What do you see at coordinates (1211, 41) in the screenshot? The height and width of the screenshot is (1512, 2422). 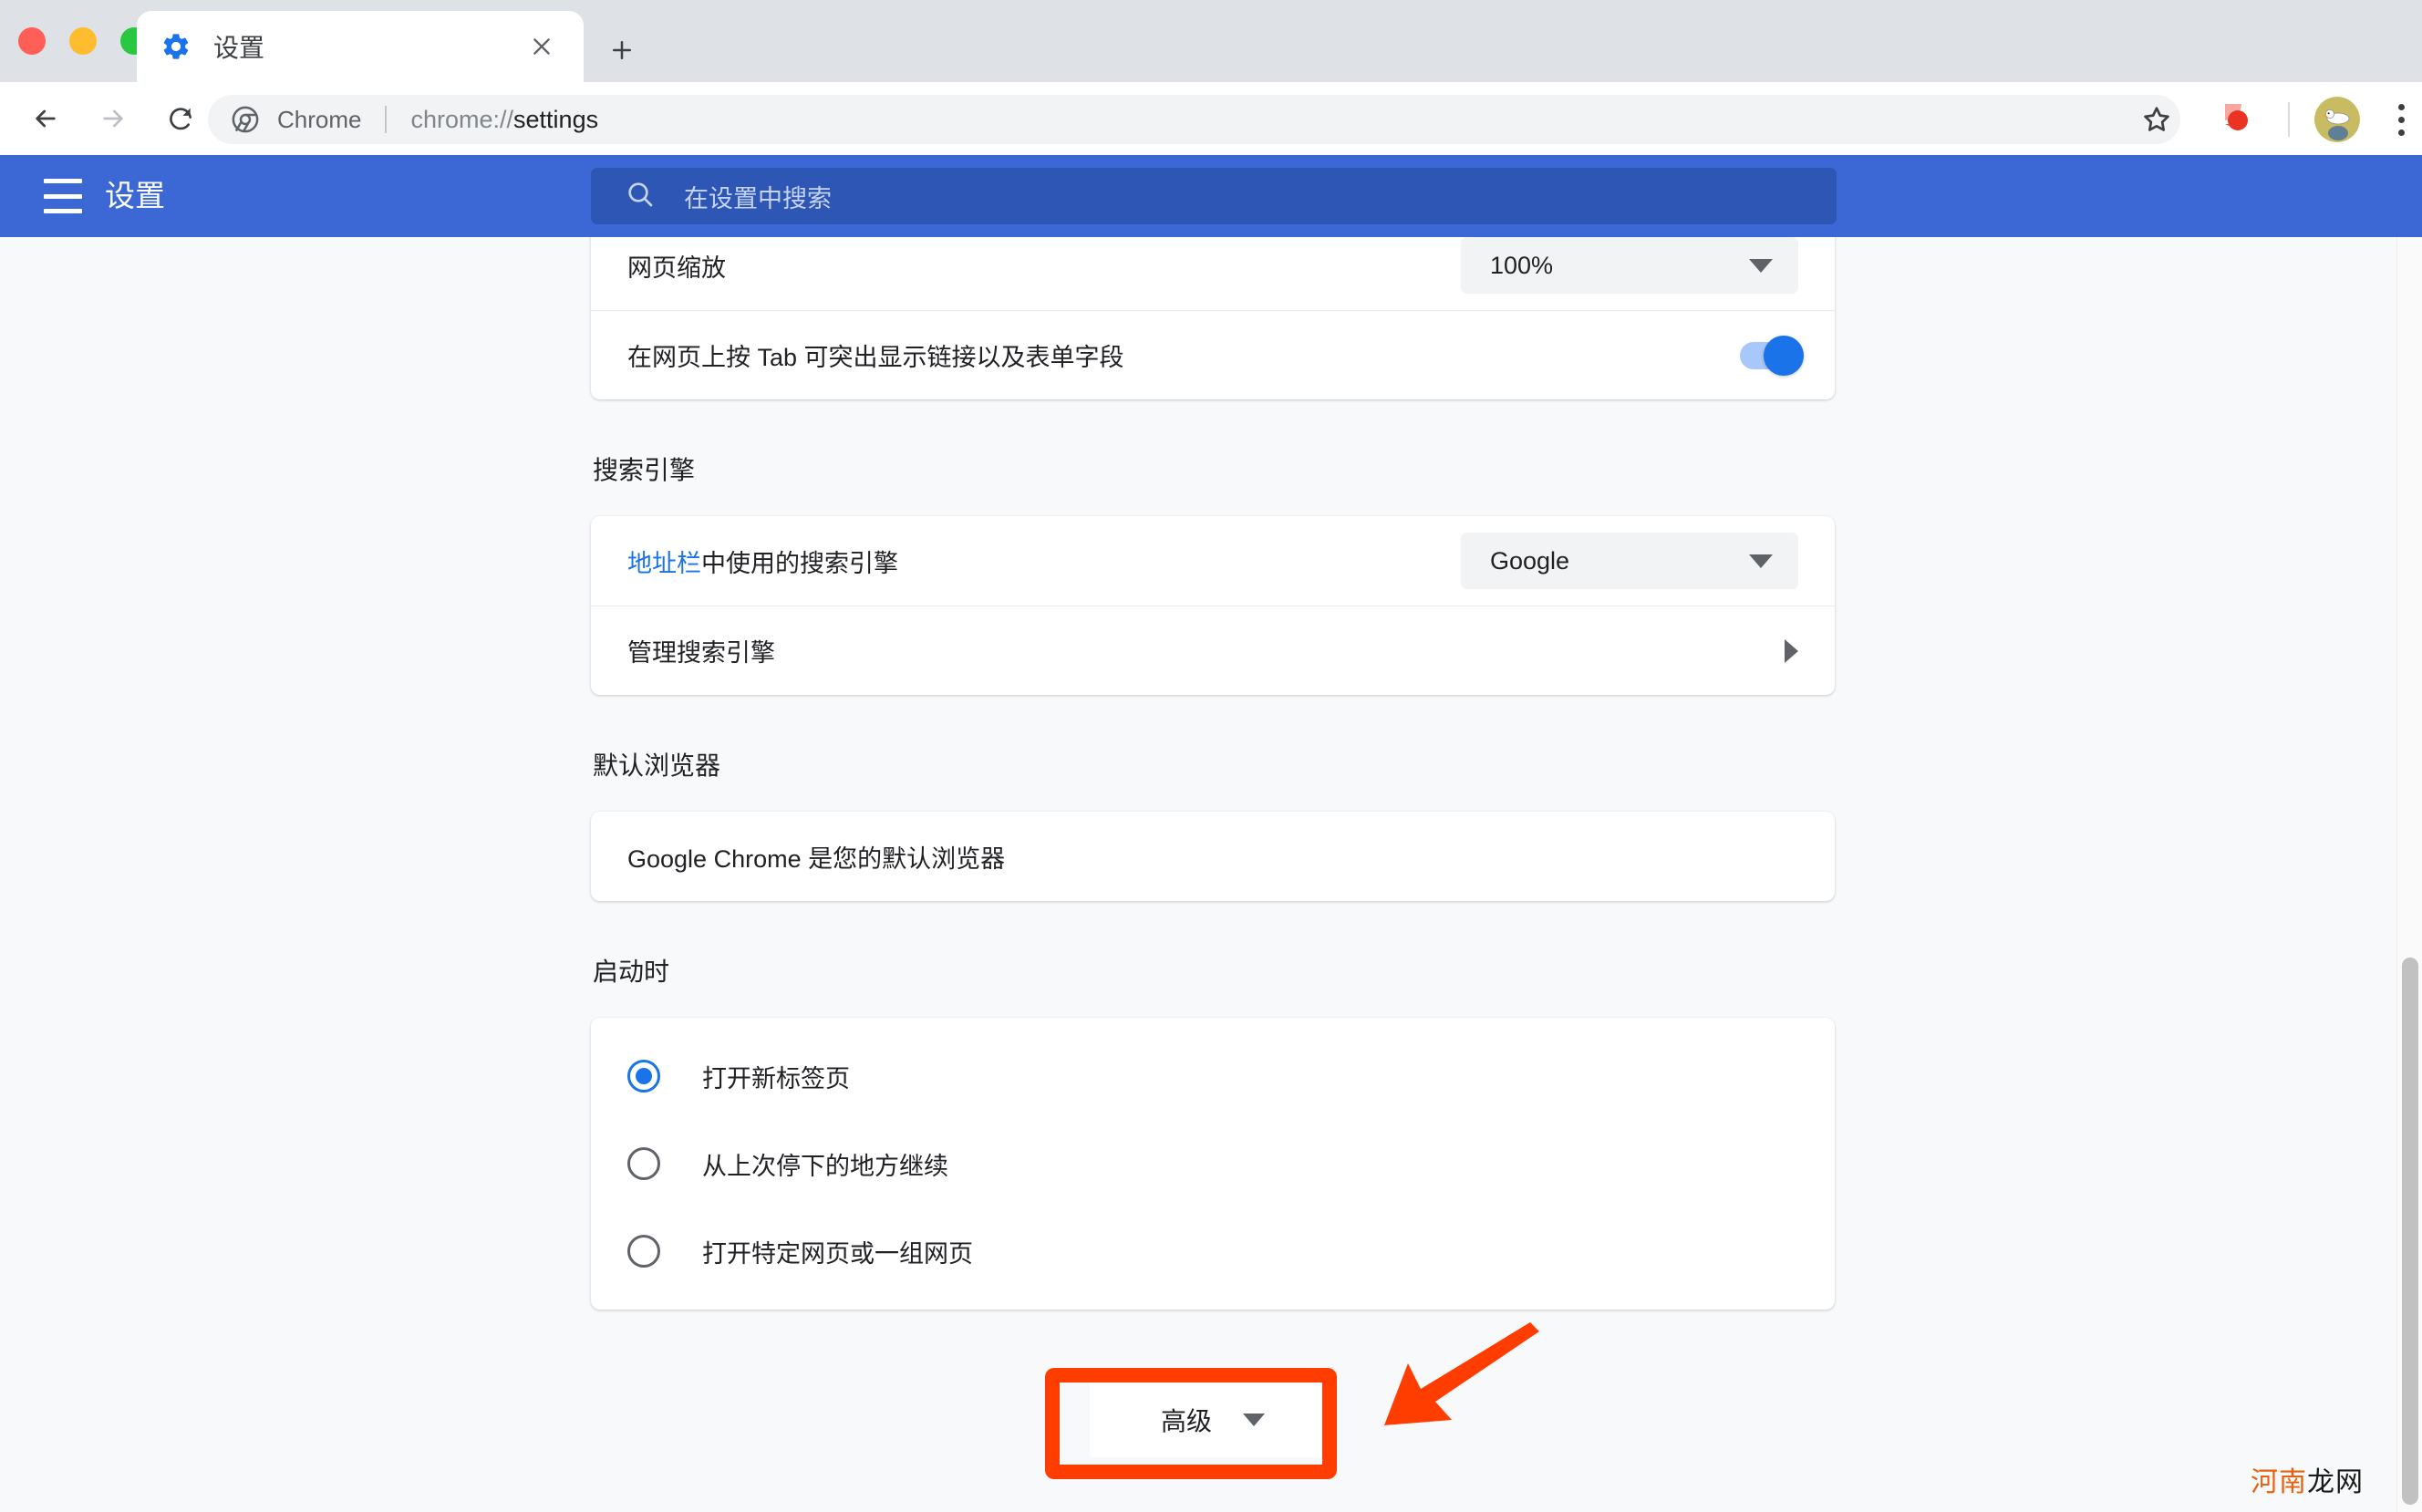 I see `tab-strip: 设置` at bounding box center [1211, 41].